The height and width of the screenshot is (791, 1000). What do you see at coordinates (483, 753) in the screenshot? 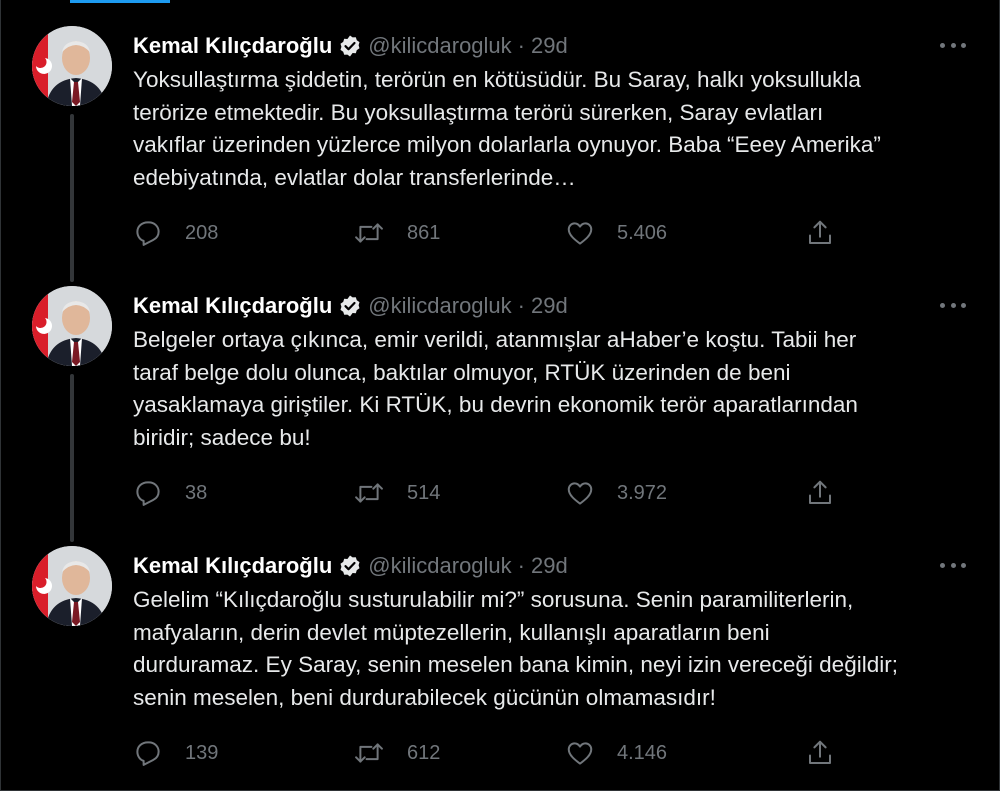
I see `action-bar: 139 612 4.146` at bounding box center [483, 753].